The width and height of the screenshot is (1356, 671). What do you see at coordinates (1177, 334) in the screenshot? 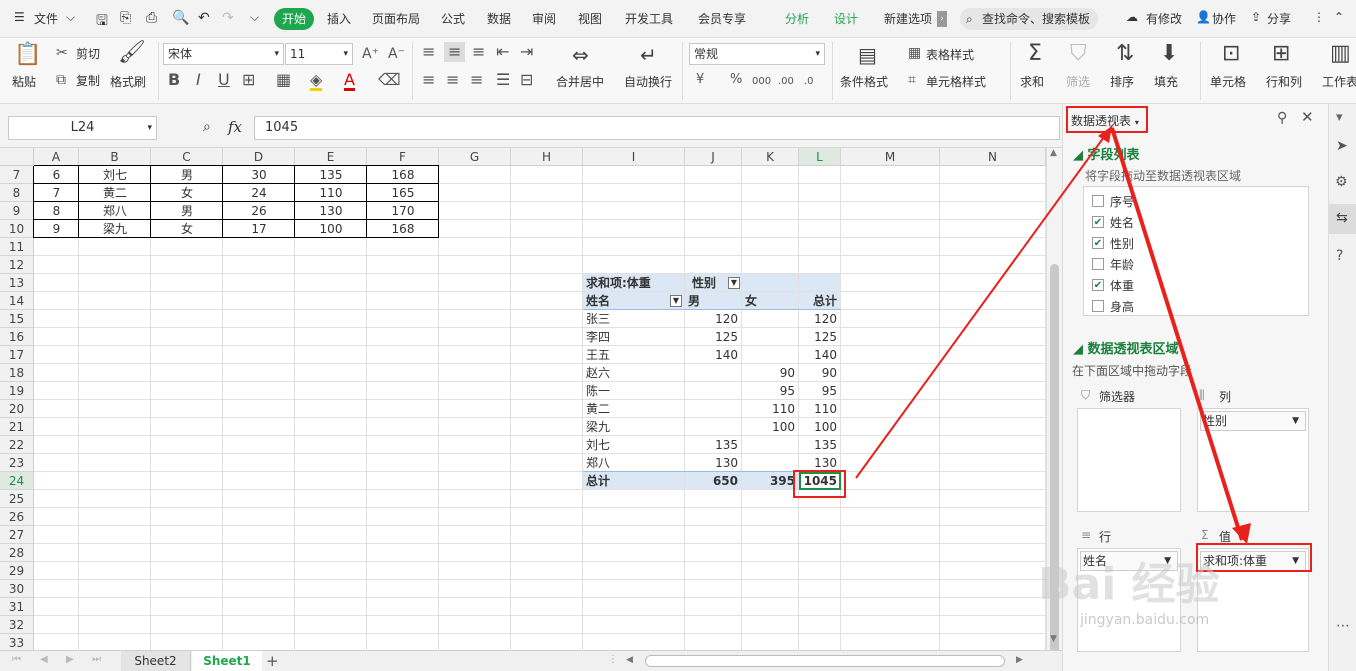
I see `arrow-line-to-value` at bounding box center [1177, 334].